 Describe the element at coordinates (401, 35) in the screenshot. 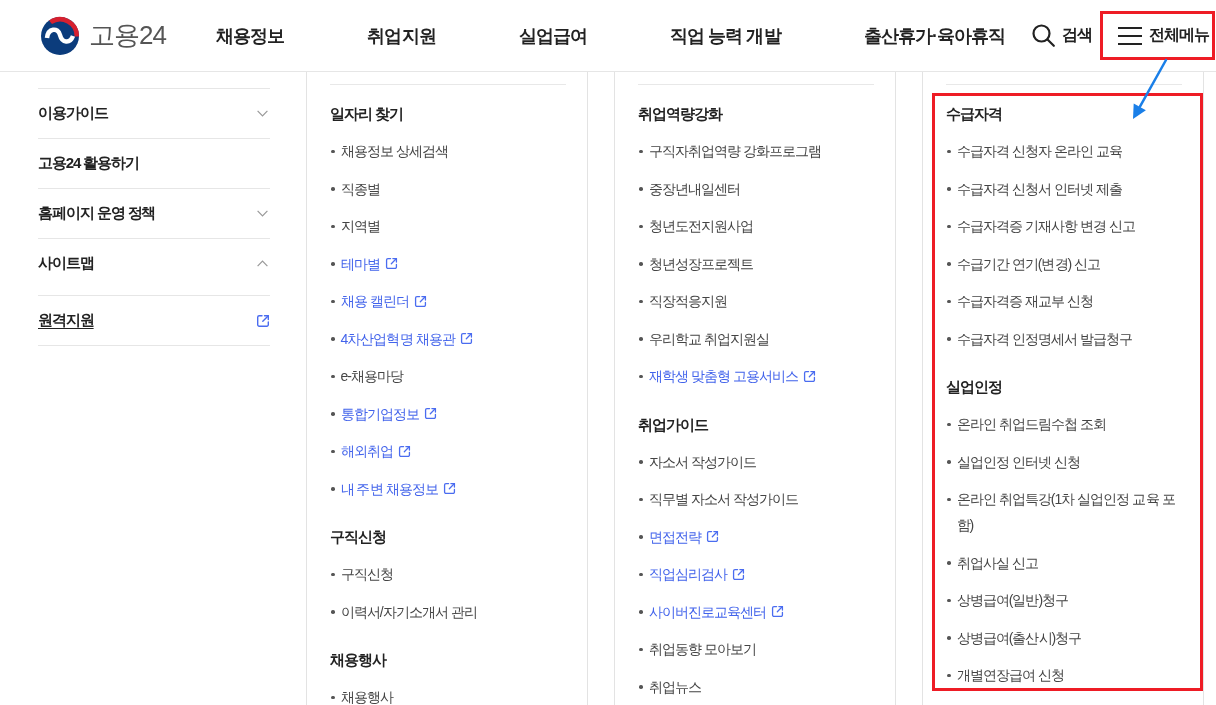

I see `nav-link: 취업지원` at that location.